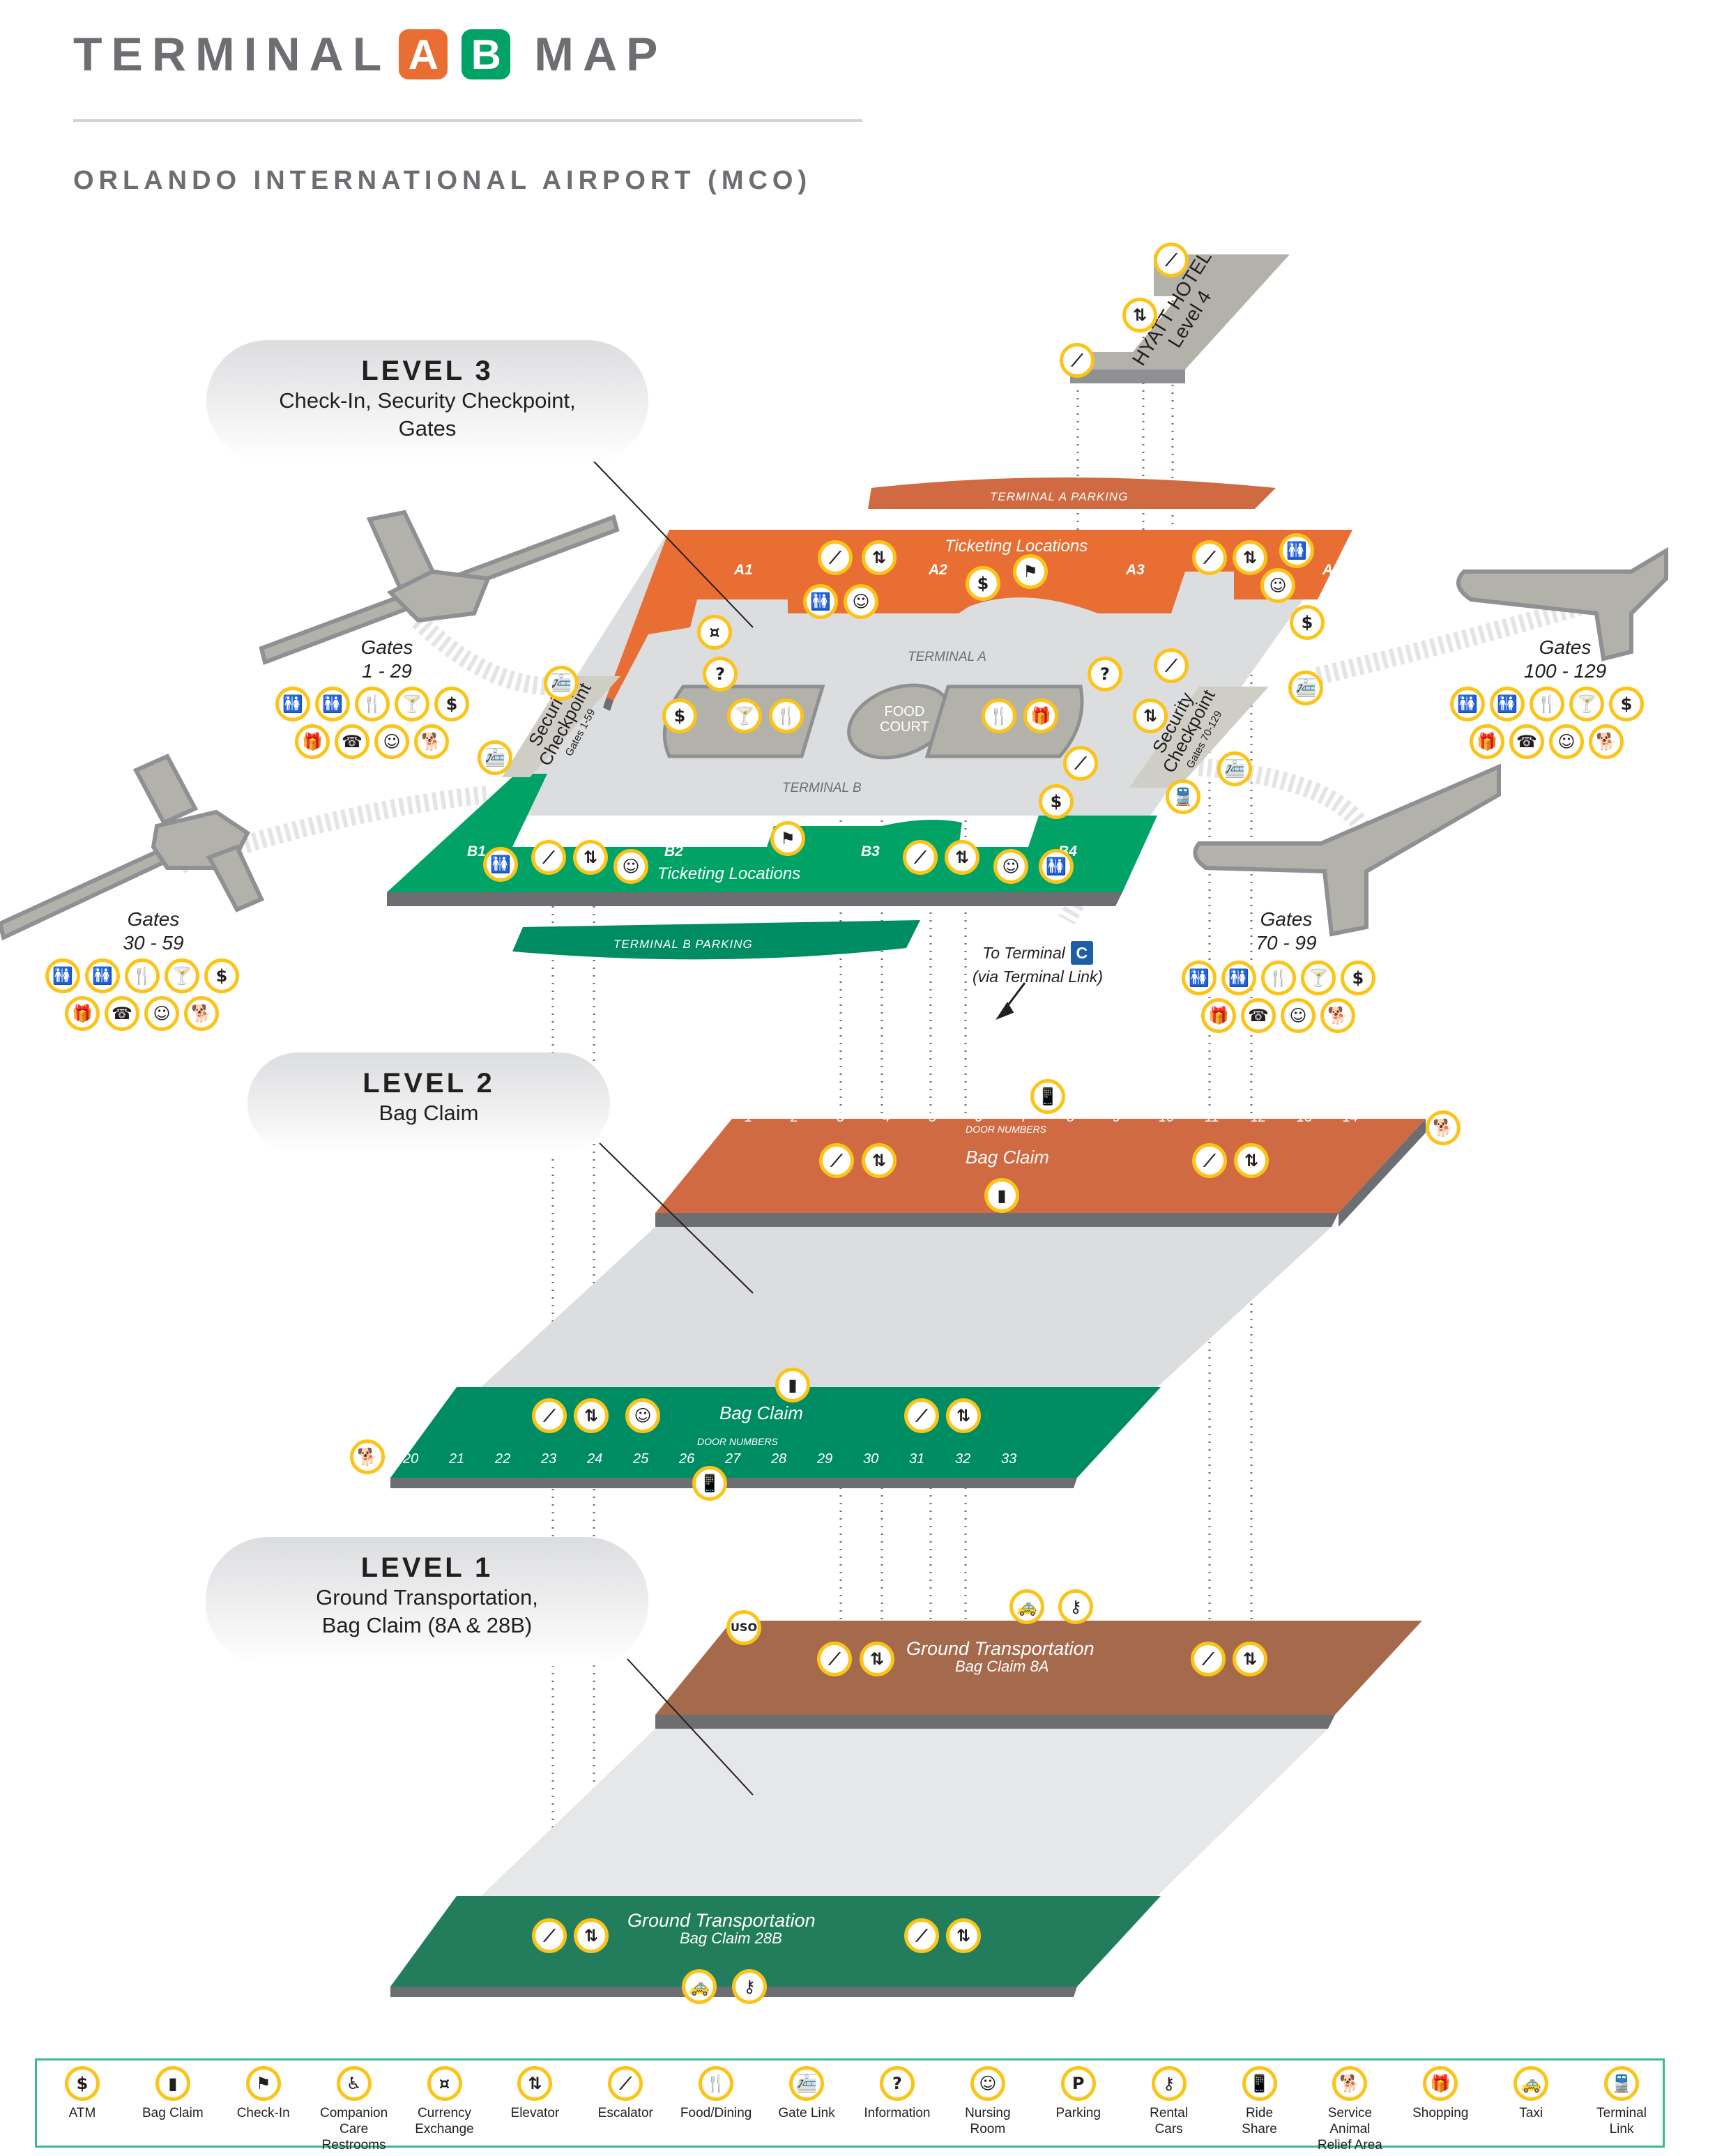 The width and height of the screenshot is (1731, 2156). I want to click on currency-exchange-icon: ¤, so click(715, 632).